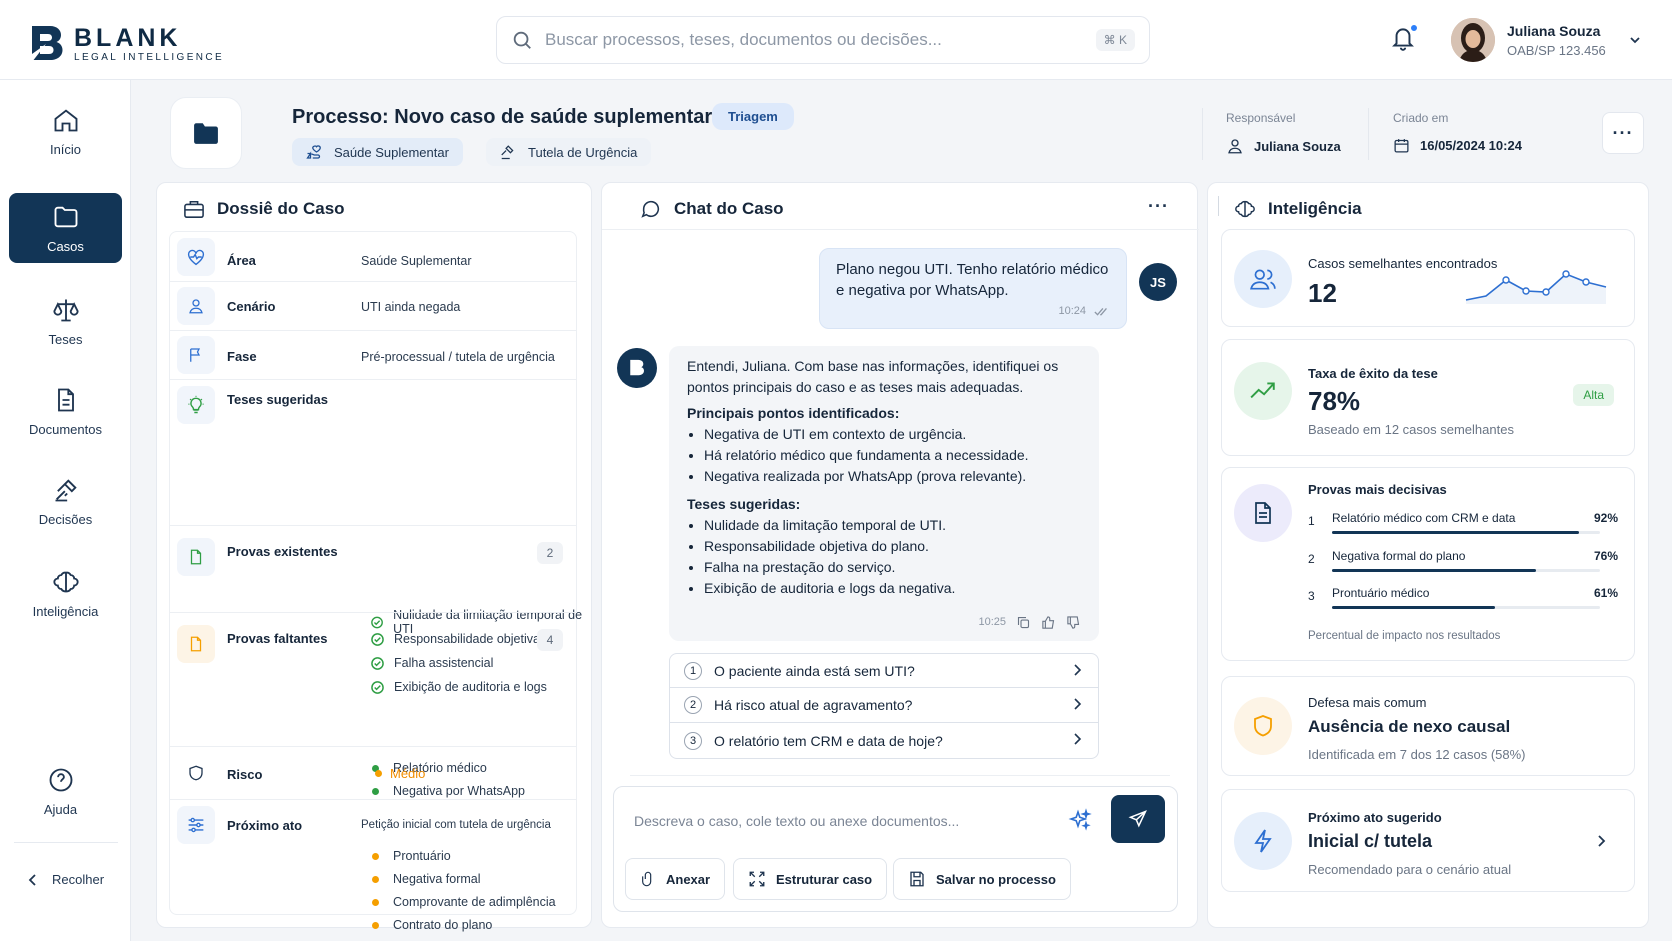  Describe the element at coordinates (1403, 263) in the screenshot. I see `similar-label: Casos semelhantes encontrados` at that location.